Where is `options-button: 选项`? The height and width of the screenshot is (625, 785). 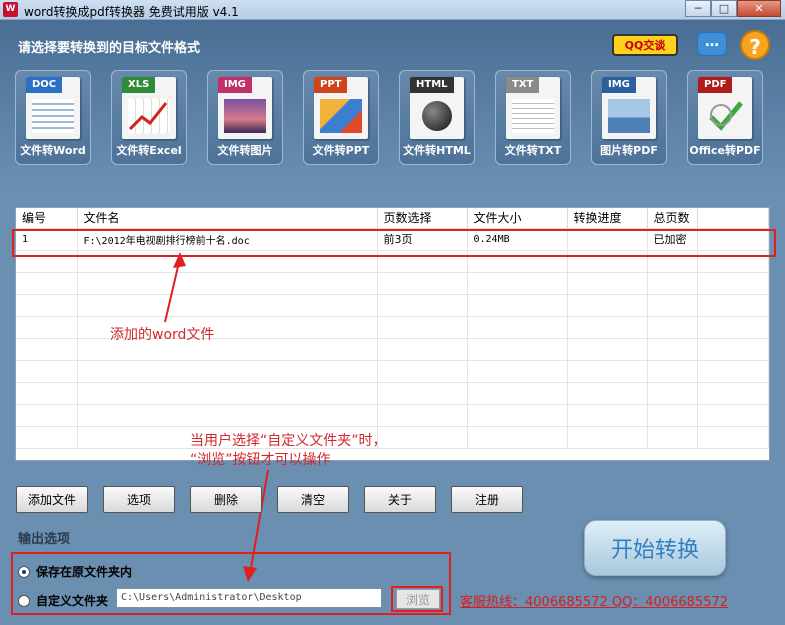
options-button: 选项 is located at coordinates (139, 499).